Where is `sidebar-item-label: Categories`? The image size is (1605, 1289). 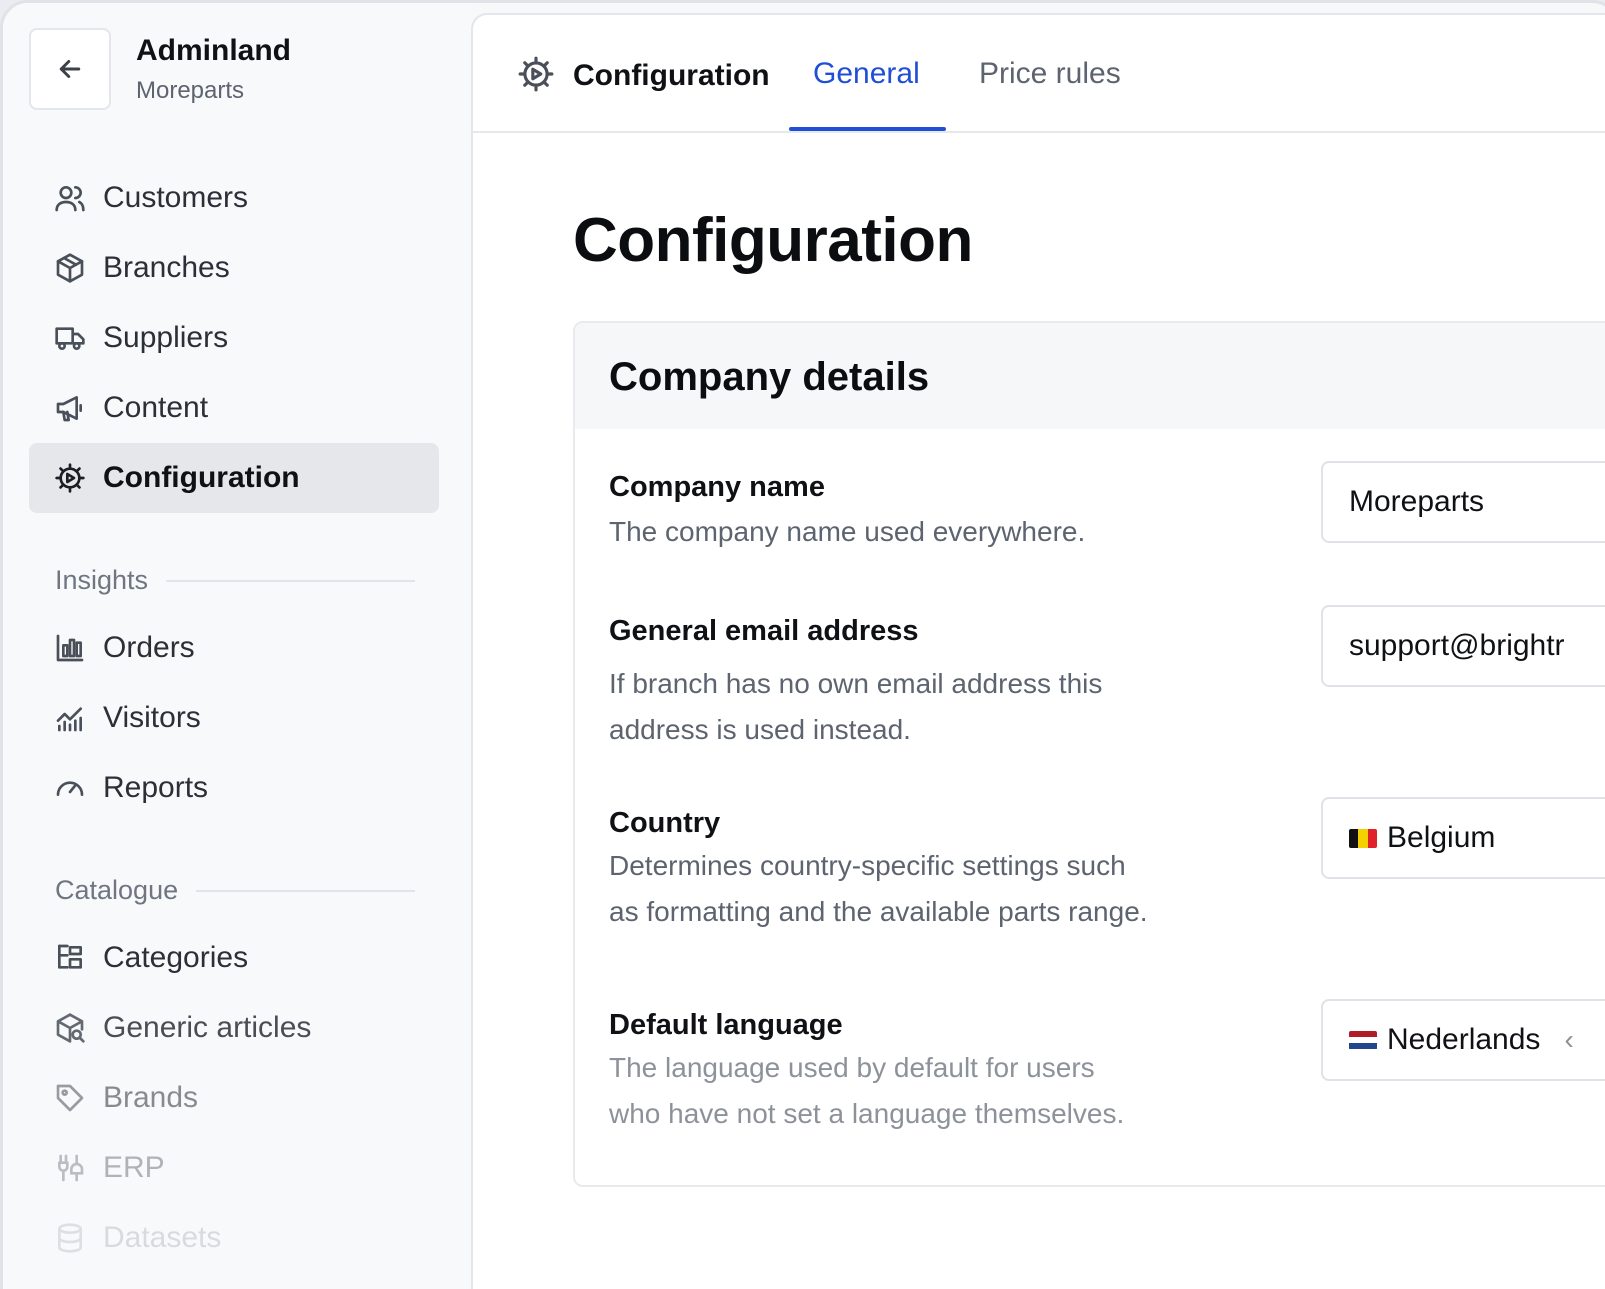 sidebar-item-label: Categories is located at coordinates (176, 957).